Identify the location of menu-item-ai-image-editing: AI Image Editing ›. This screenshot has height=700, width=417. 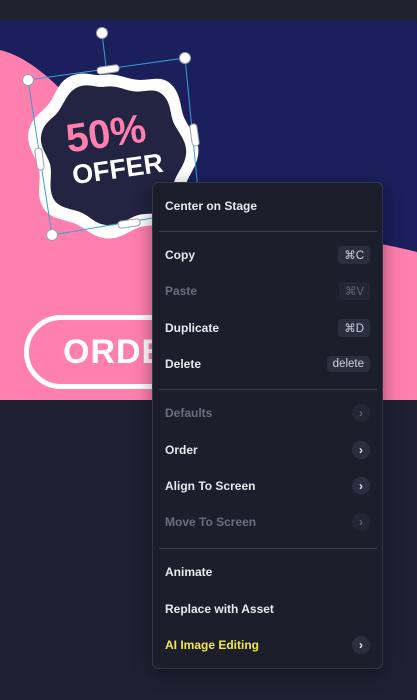
(267, 645).